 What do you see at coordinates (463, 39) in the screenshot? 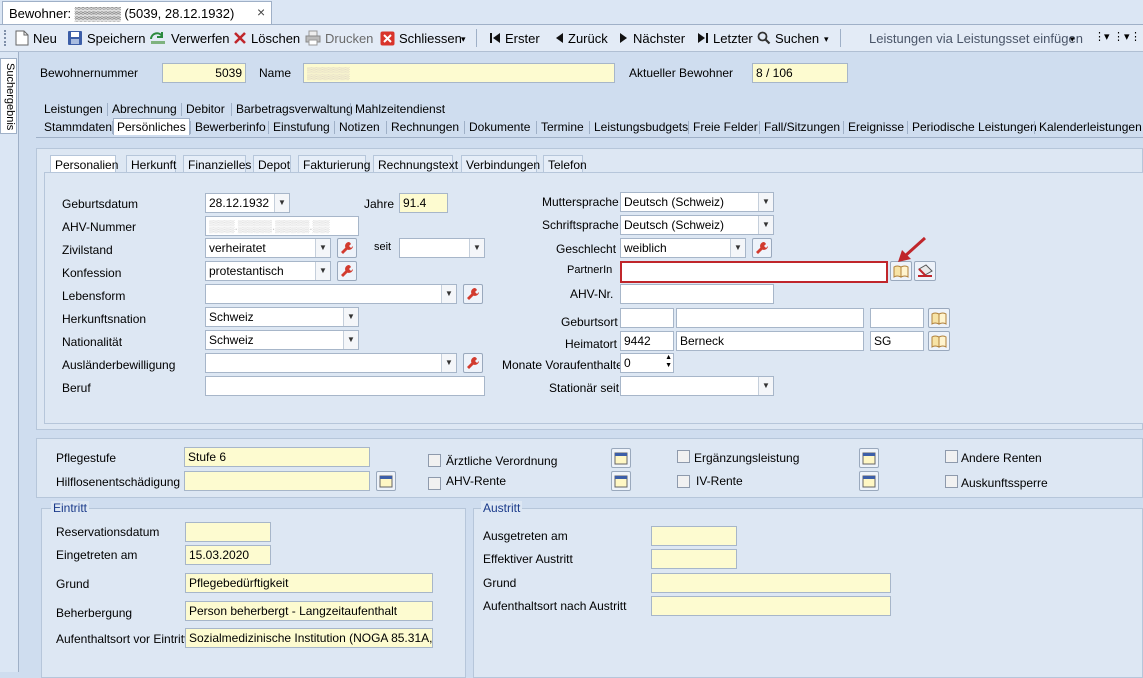
I see `toolbar-overflow-icon: ▾` at bounding box center [463, 39].